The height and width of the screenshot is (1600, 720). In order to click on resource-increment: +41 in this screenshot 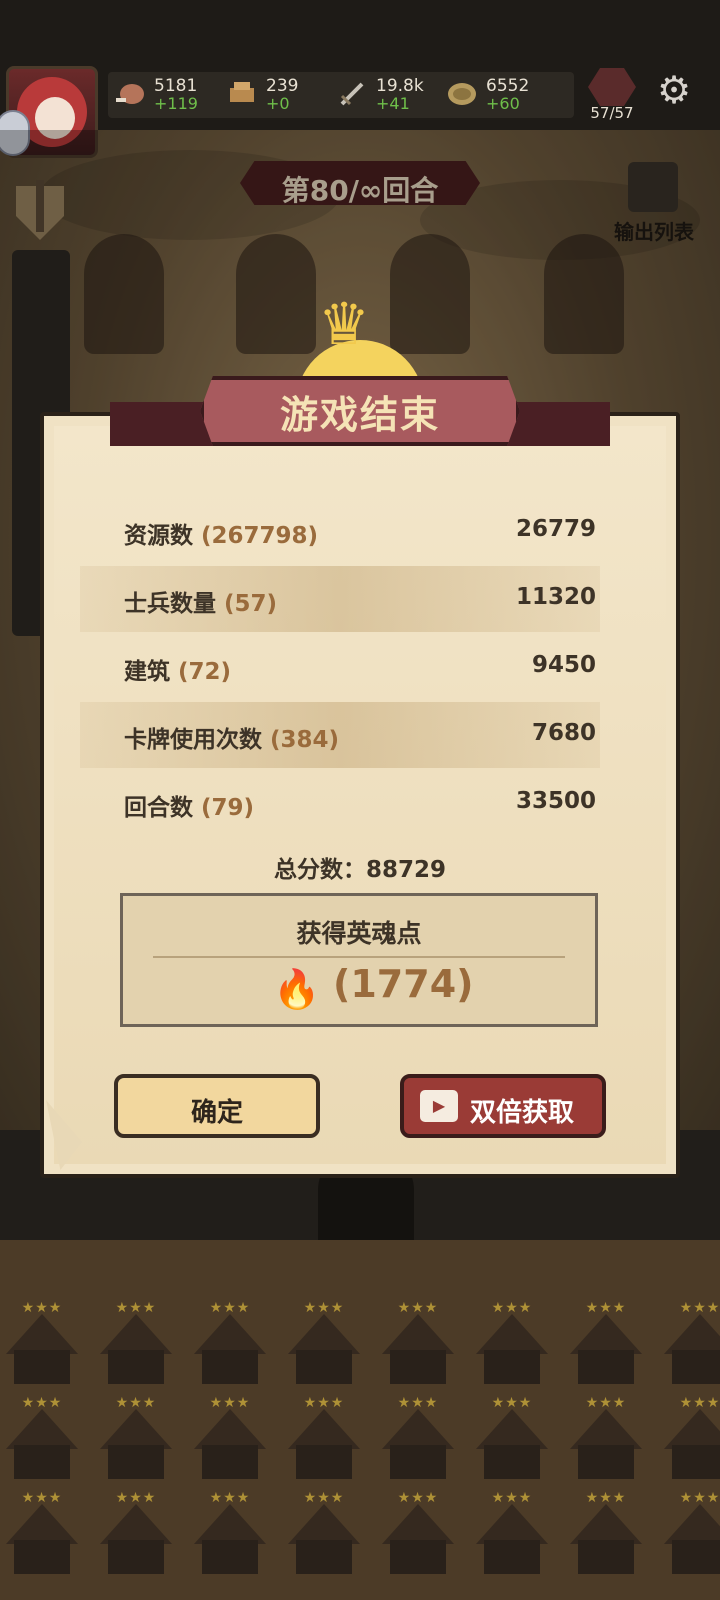, I will do `click(393, 103)`.